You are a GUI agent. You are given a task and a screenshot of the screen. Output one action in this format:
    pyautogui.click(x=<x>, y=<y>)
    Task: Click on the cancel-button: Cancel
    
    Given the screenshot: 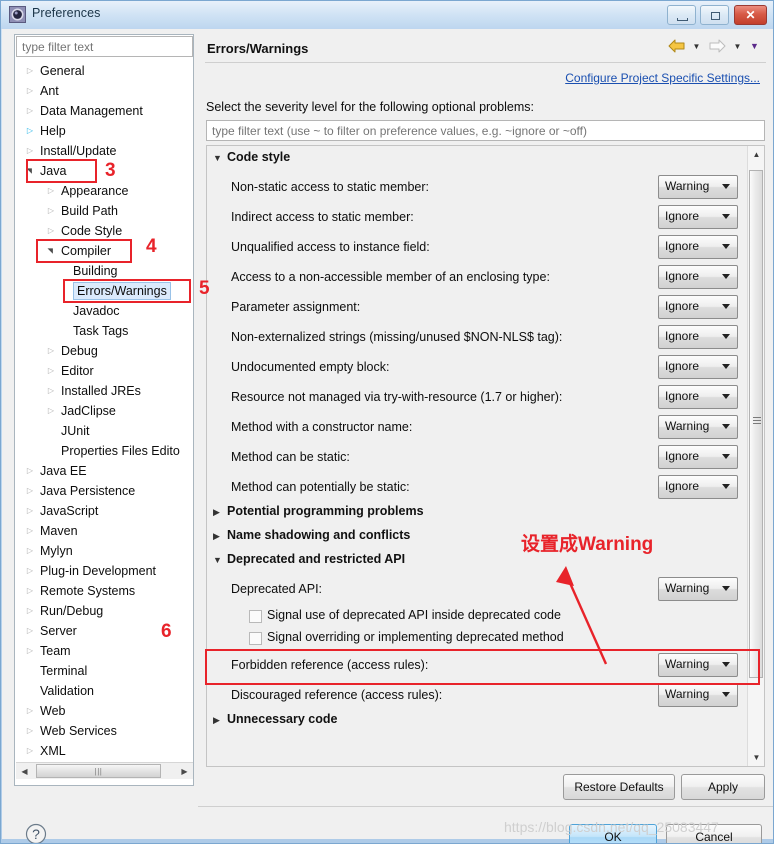 What is the action you would take?
    pyautogui.click(x=714, y=833)
    